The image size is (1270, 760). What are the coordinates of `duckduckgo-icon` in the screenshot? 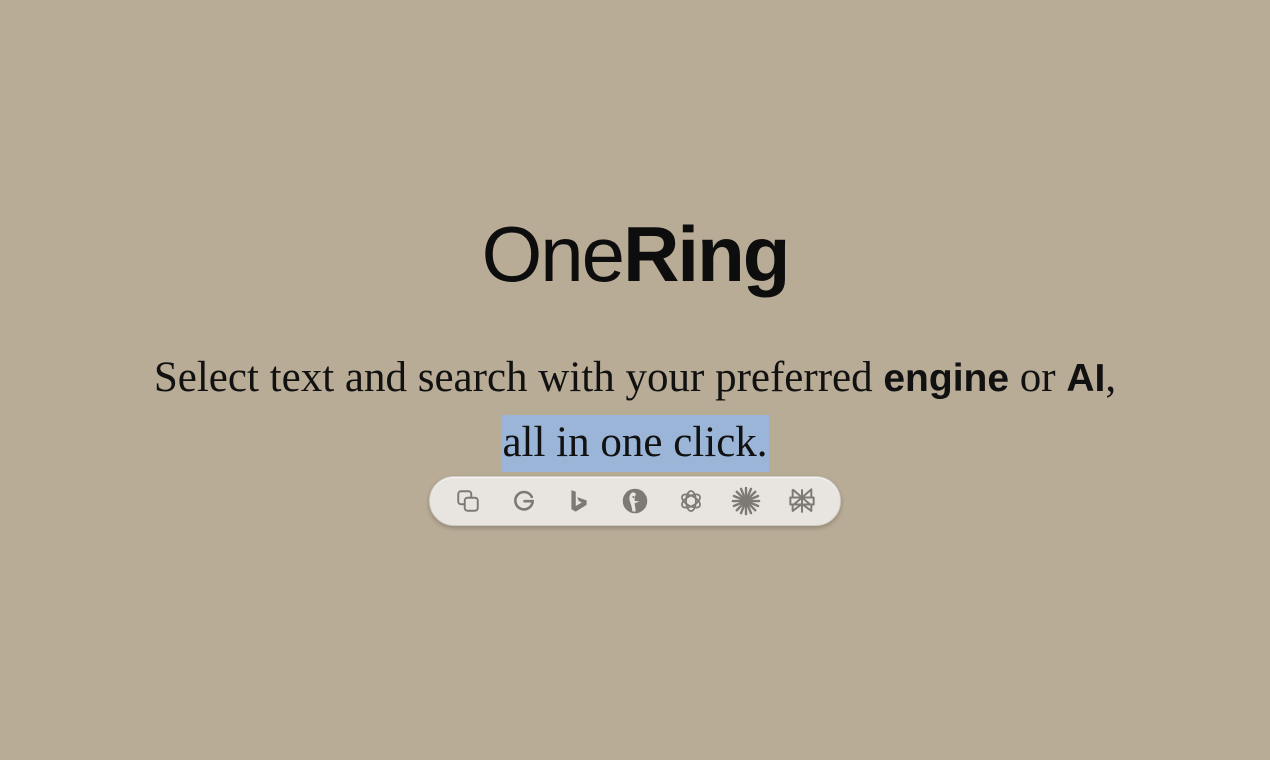 It's located at (635, 501).